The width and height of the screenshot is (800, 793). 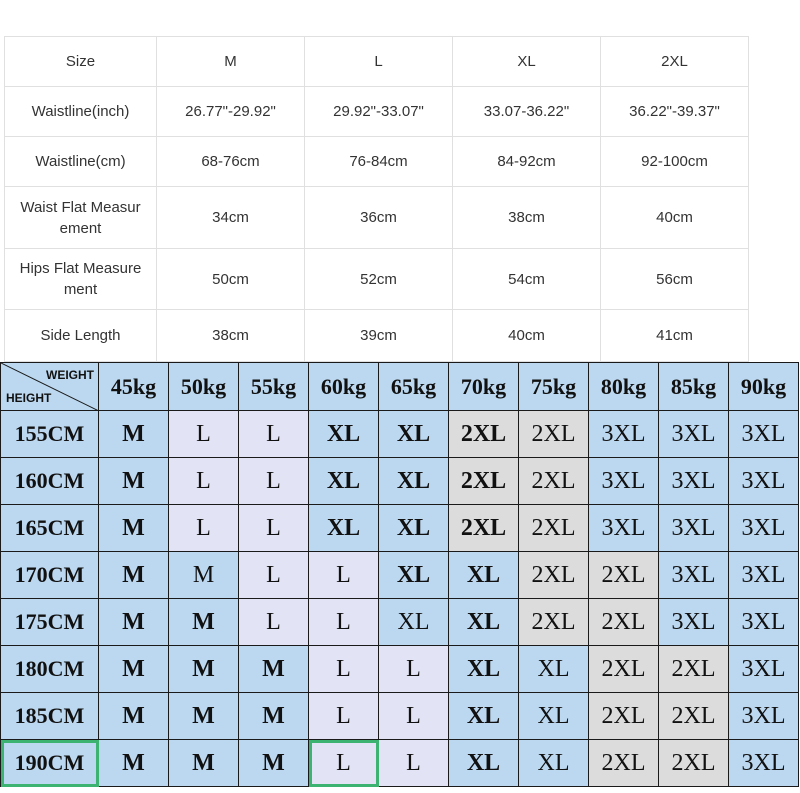 What do you see at coordinates (674, 61) in the screenshot?
I see `header-cell: 2XL` at bounding box center [674, 61].